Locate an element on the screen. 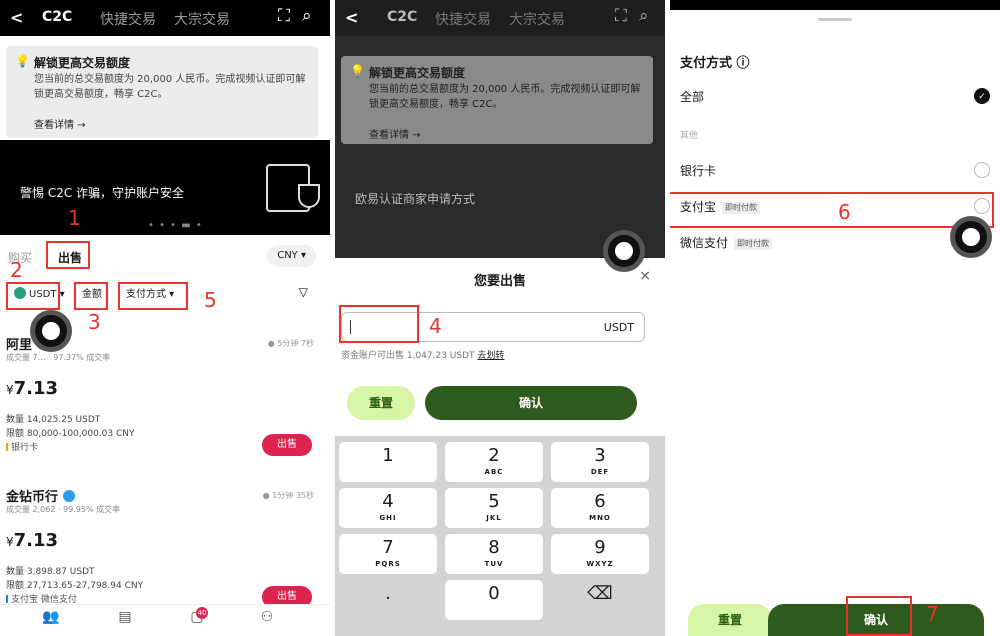 Image resolution: width=1000 pixels, height=636 pixels. key-2: 2 ABC is located at coordinates (494, 462).